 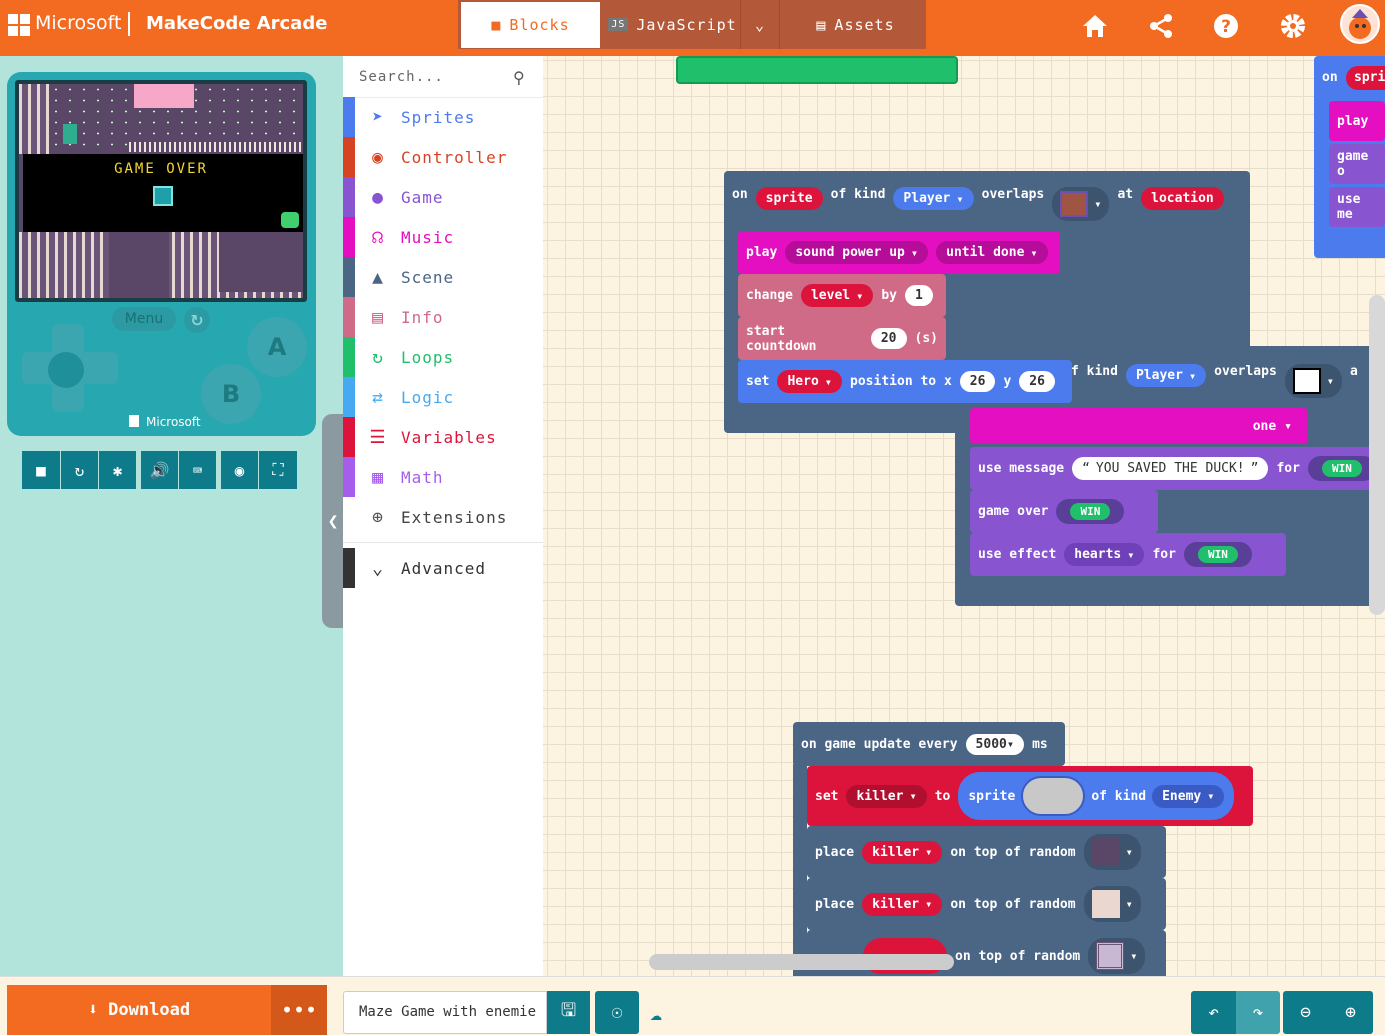 What do you see at coordinates (333, 521) in the screenshot?
I see `collapse-simulator-button: ❮` at bounding box center [333, 521].